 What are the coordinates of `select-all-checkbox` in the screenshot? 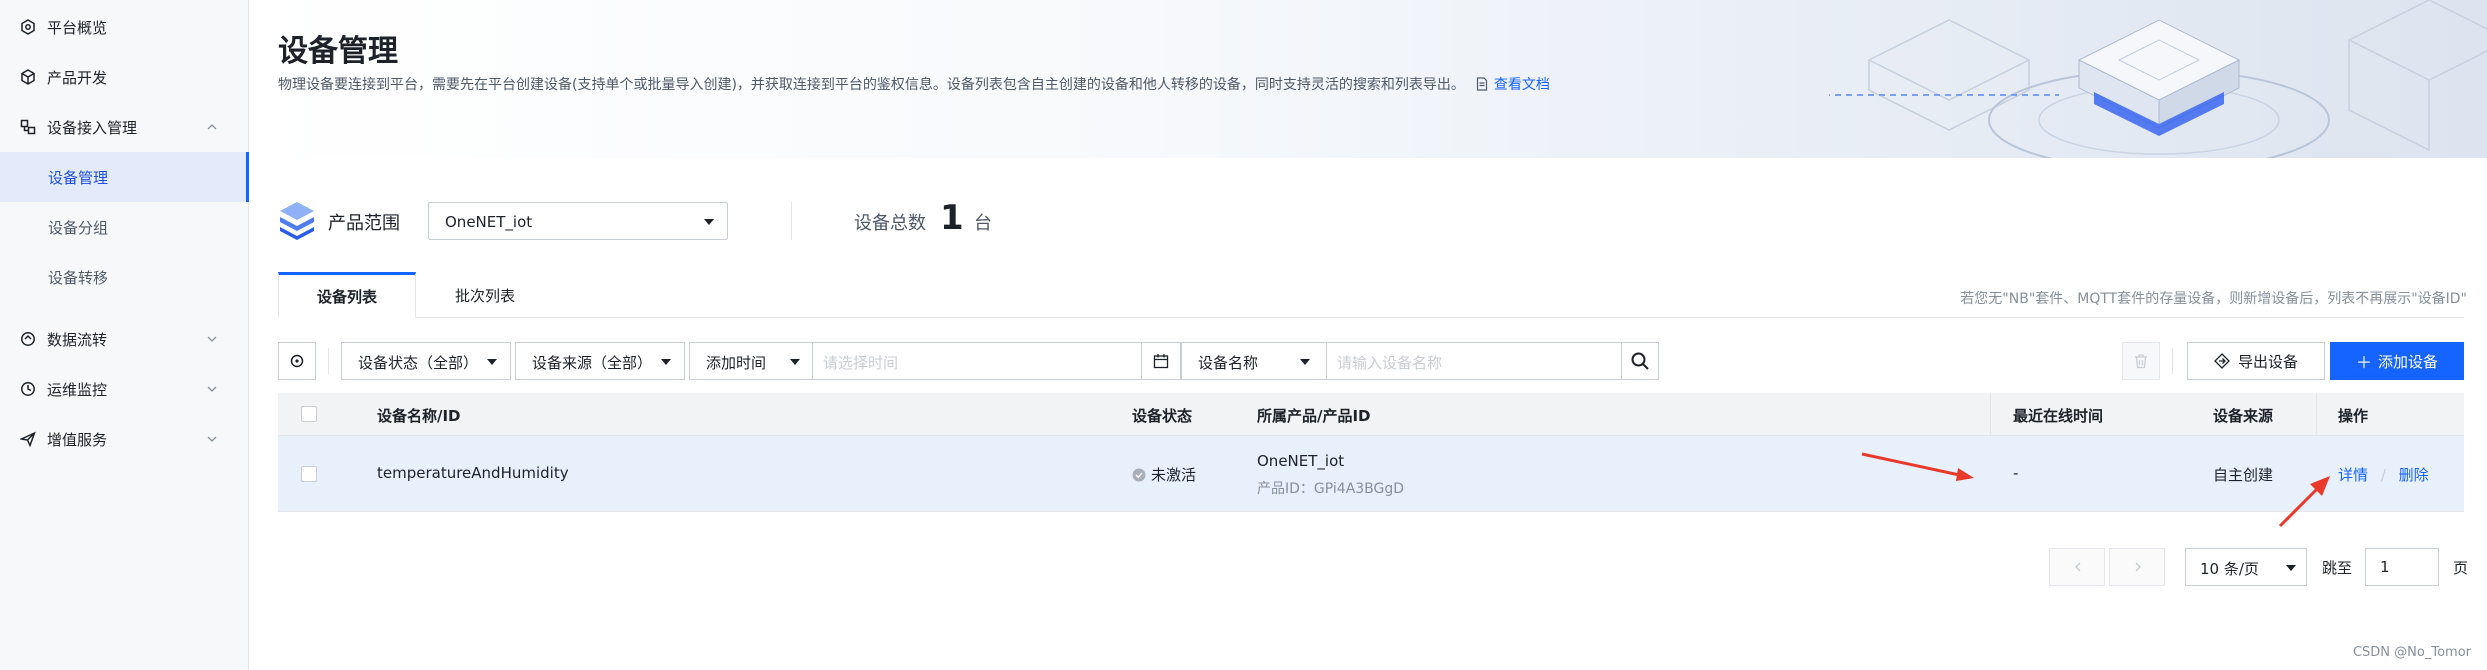 It's located at (309, 414).